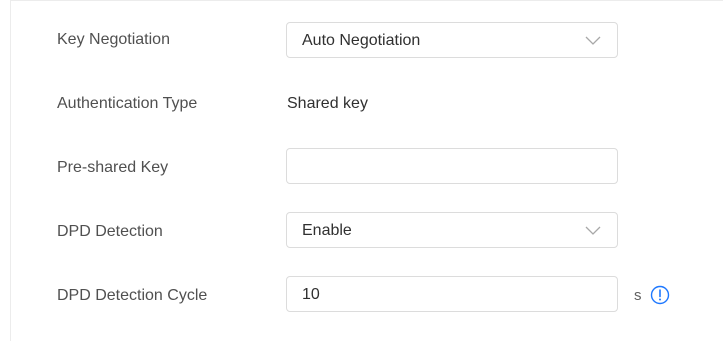 The image size is (723, 341). Describe the element at coordinates (311, 294) in the screenshot. I see `dpd-detection-cycle-value: 10` at that location.